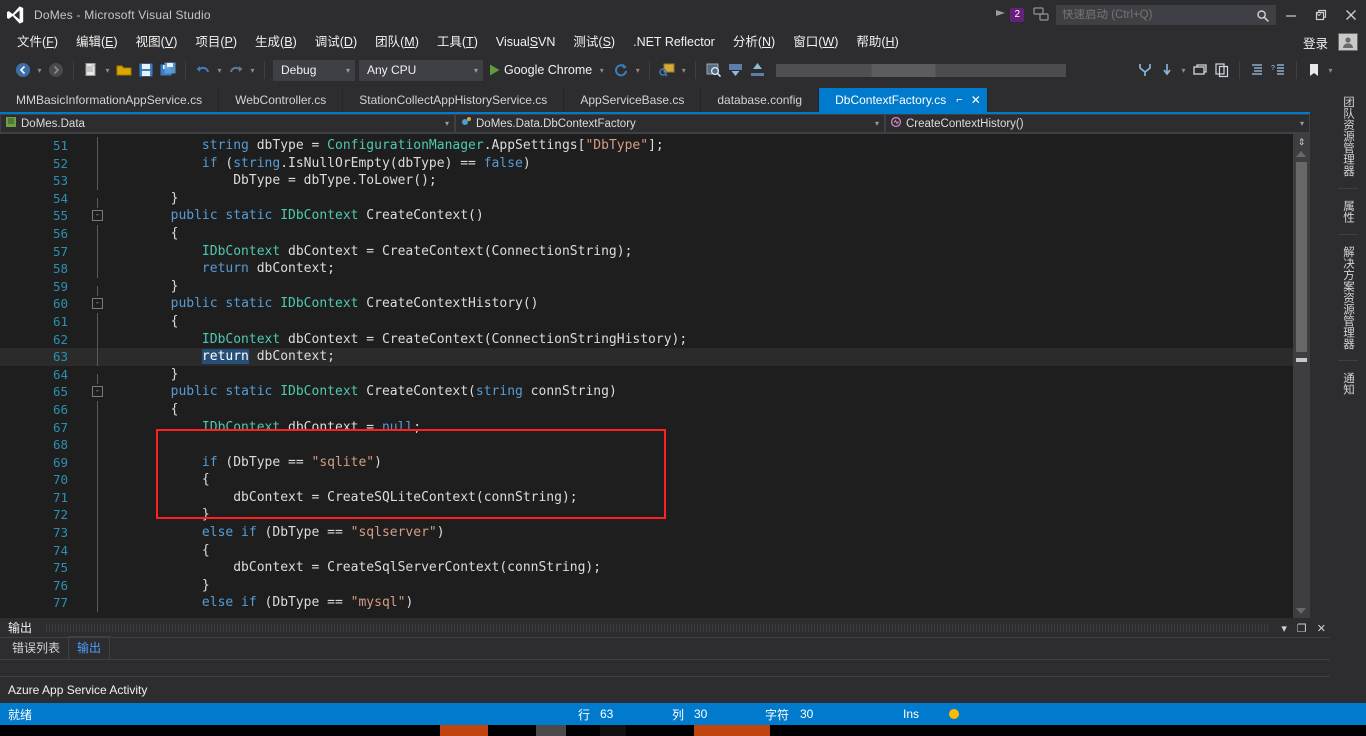 The image size is (1366, 736). What do you see at coordinates (877, 42) in the screenshot?
I see `menu-item-13: 帮助(H)` at bounding box center [877, 42].